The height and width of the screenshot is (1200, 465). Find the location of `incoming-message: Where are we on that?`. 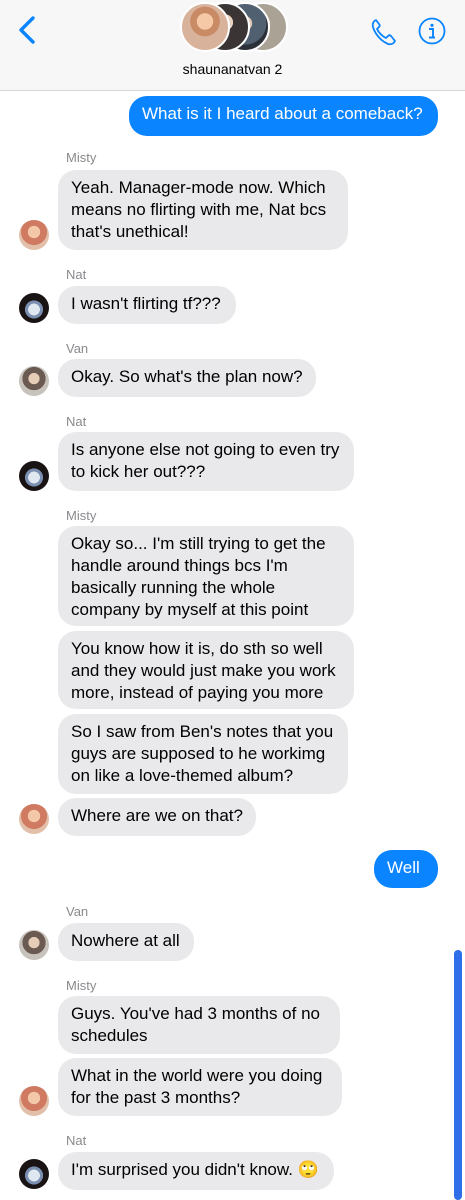

incoming-message: Where are we on that? is located at coordinates (157, 817).